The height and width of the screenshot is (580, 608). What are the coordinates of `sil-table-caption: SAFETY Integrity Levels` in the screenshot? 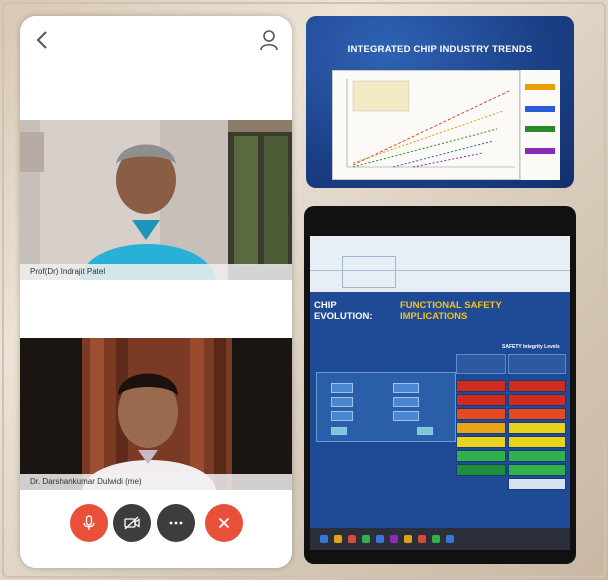 It's located at (531, 347).